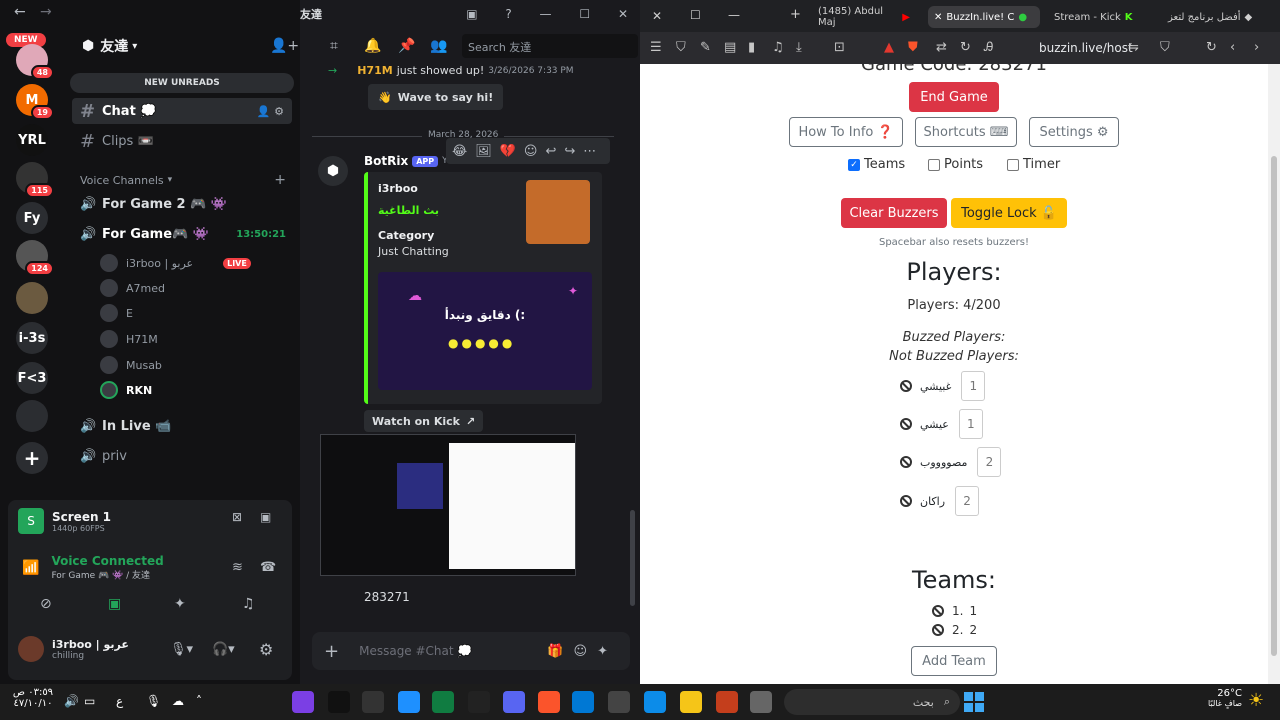 This screenshot has height=720, width=1280. What do you see at coordinates (266, 649) in the screenshot?
I see `gear-icon: ⚙` at bounding box center [266, 649].